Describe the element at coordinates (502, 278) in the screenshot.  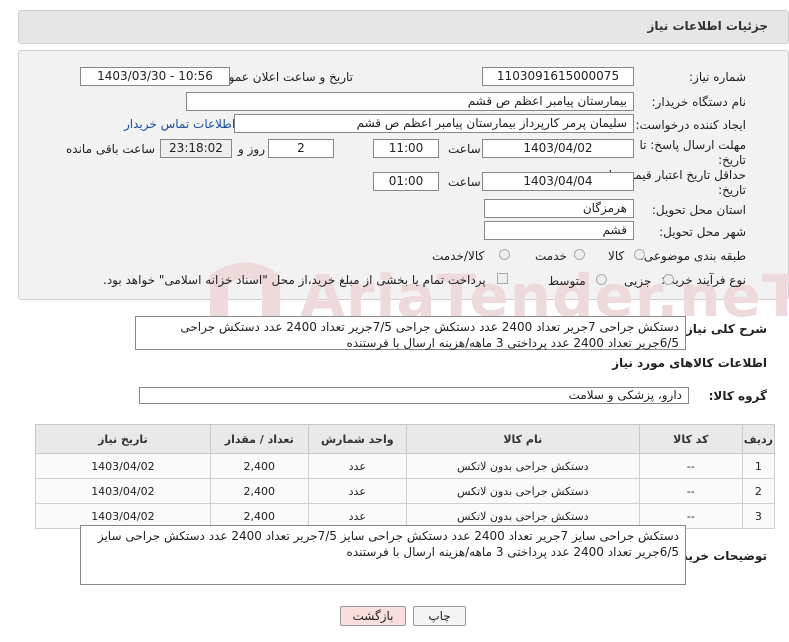
I see `treasury-payment-checkbox` at that location.